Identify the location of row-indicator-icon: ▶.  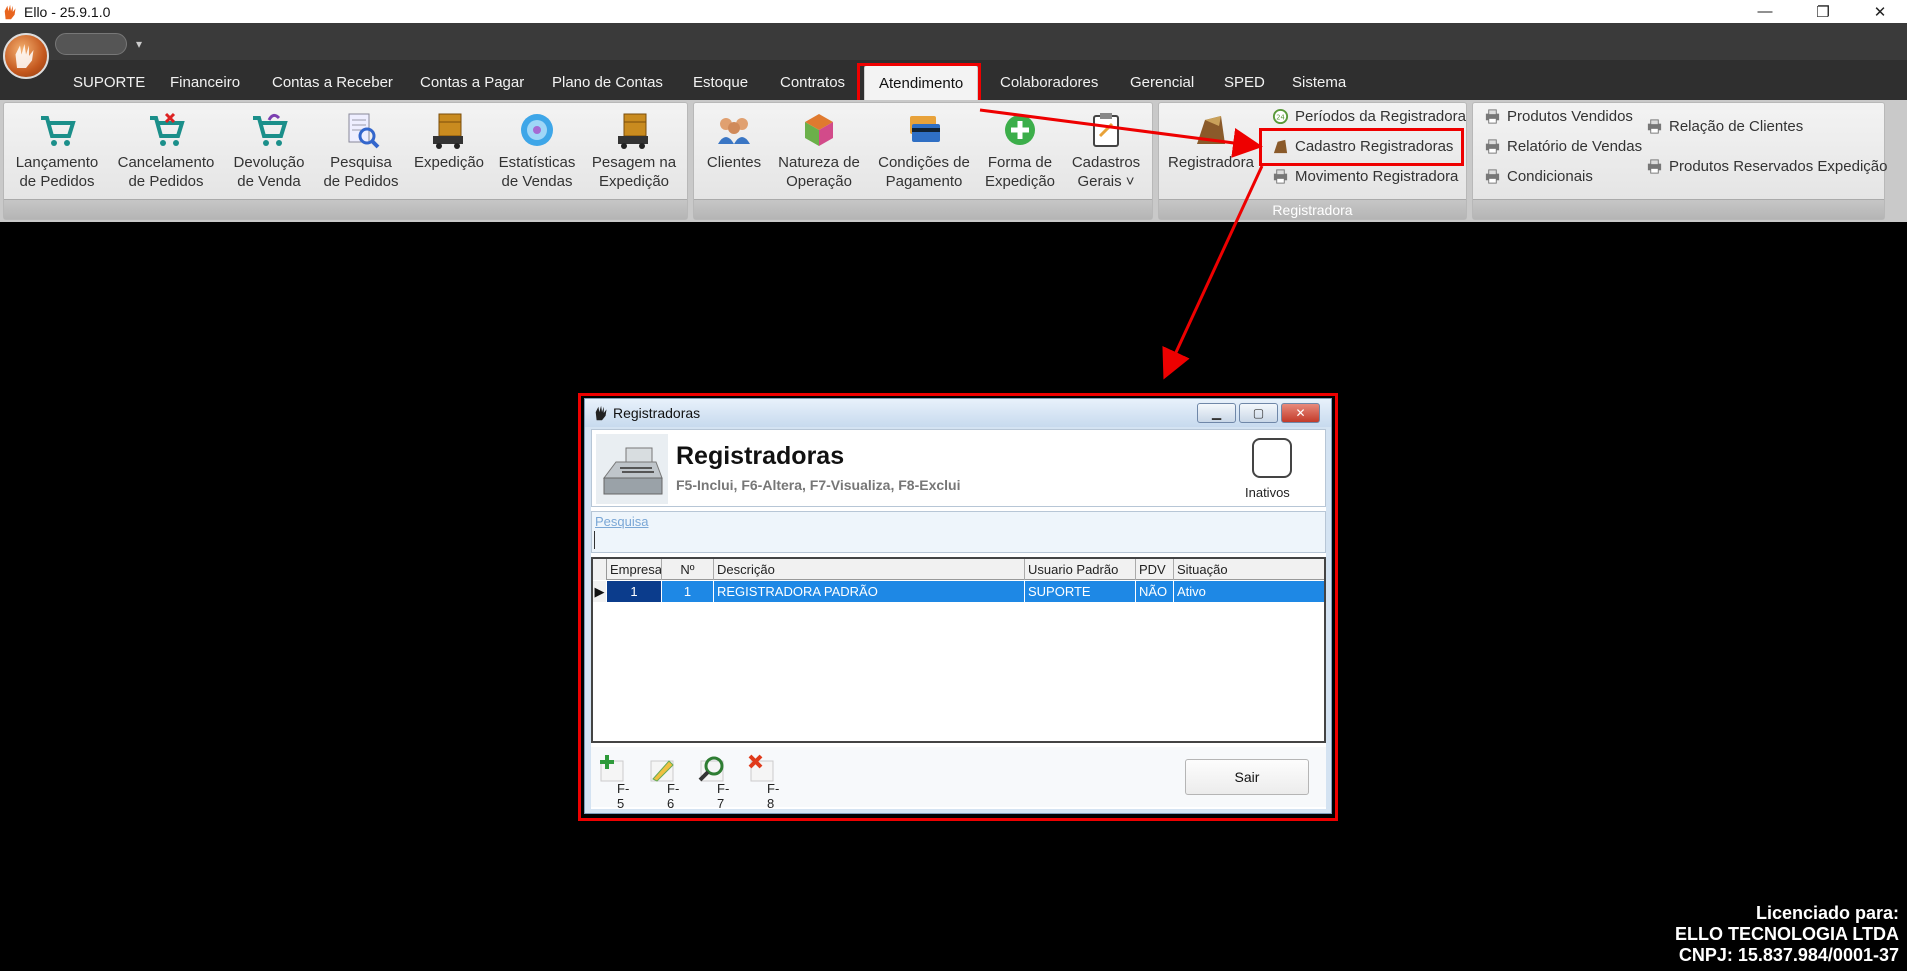
(600, 591).